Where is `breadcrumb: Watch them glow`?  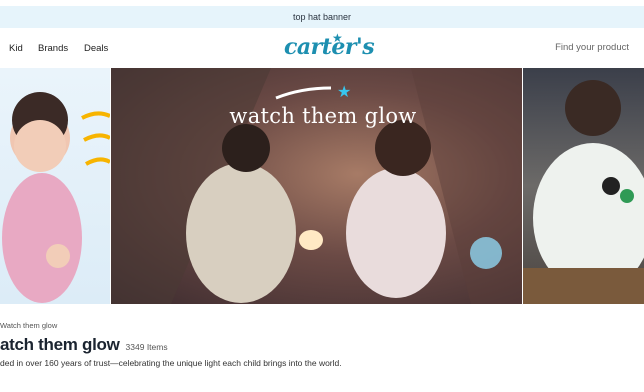 breadcrumb: Watch them glow is located at coordinates (28, 325).